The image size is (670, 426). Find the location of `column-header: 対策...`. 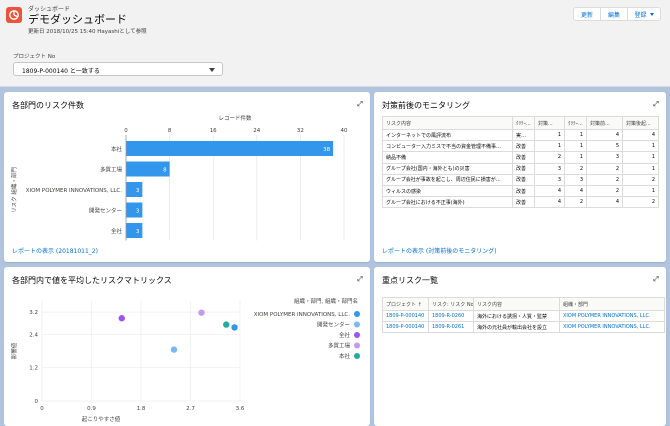

column-header: 対策... is located at coordinates (549, 123).